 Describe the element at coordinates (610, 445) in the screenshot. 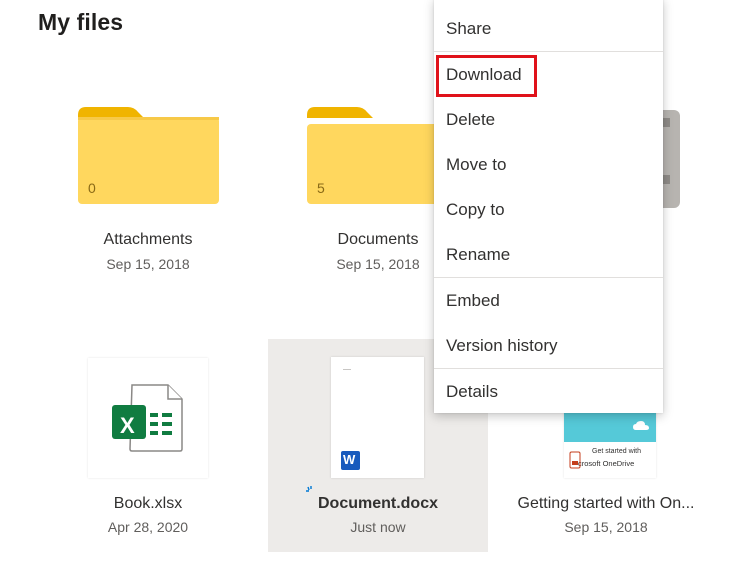

I see `file-thumbnail: Get started with crosoft OneDrive` at that location.